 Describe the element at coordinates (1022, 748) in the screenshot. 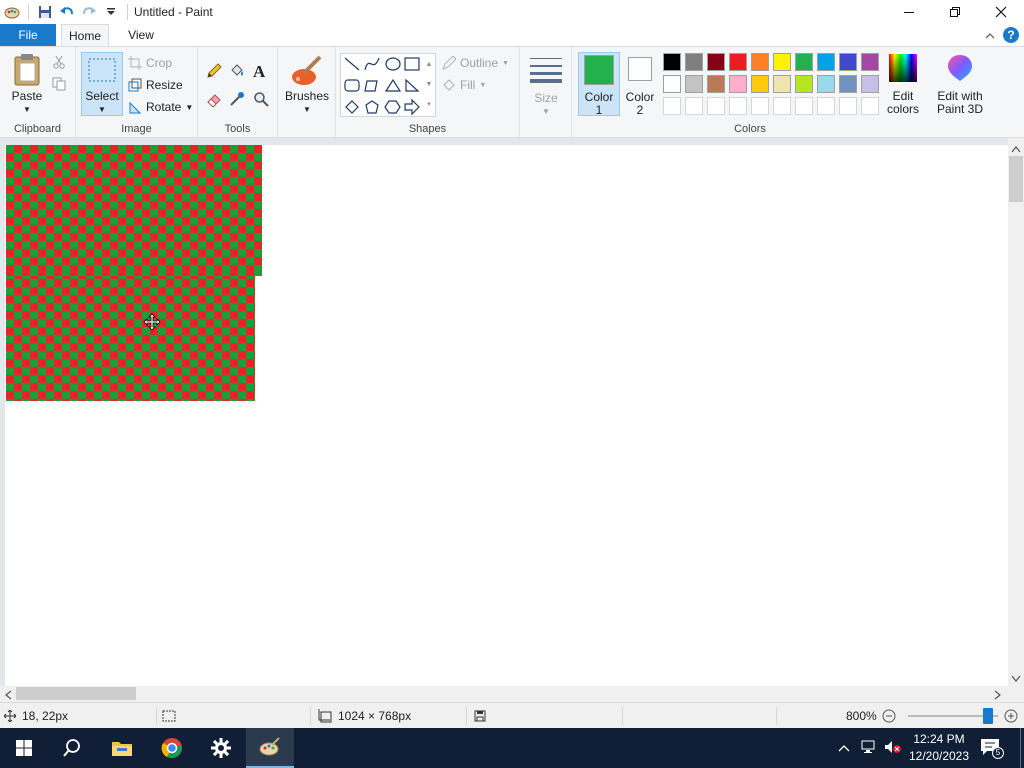

I see `show-desktop-button` at that location.